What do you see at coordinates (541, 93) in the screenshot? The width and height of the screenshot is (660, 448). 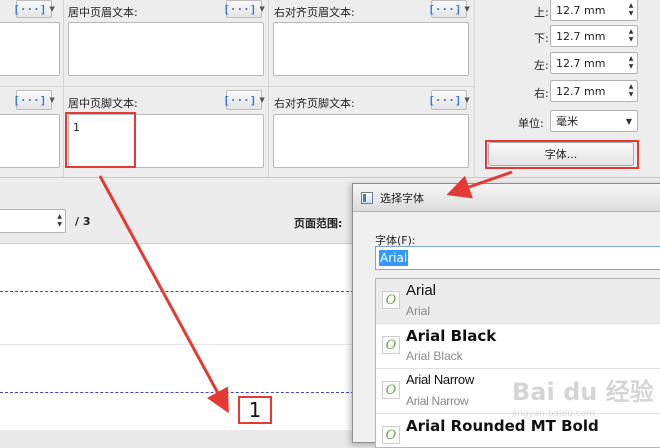 I see `margin-right-label: 右:` at bounding box center [541, 93].